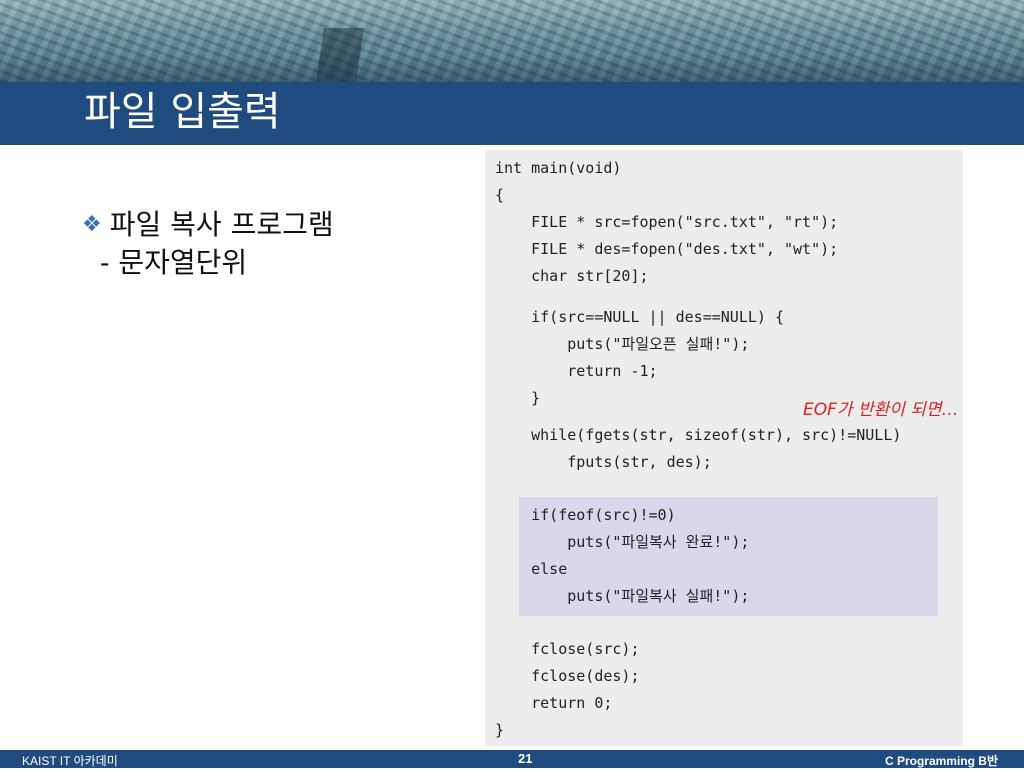  What do you see at coordinates (182, 112) in the screenshot?
I see `slide-title: 파일 입출력` at bounding box center [182, 112].